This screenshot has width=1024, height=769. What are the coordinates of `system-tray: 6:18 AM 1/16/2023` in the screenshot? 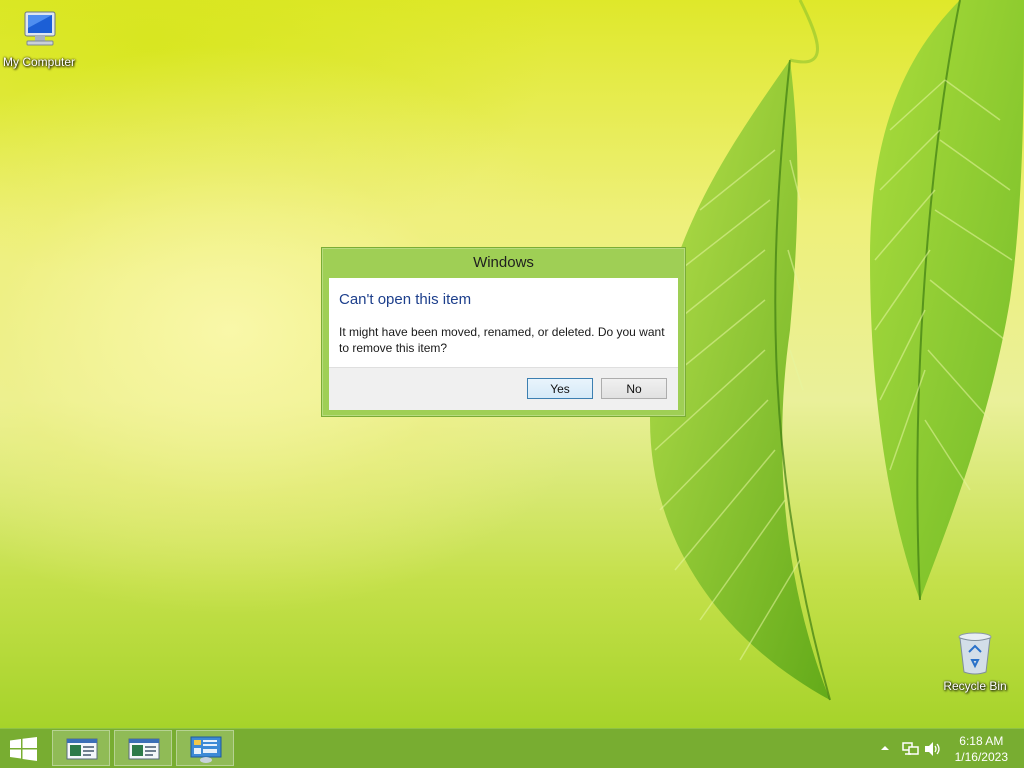 It's located at (944, 749).